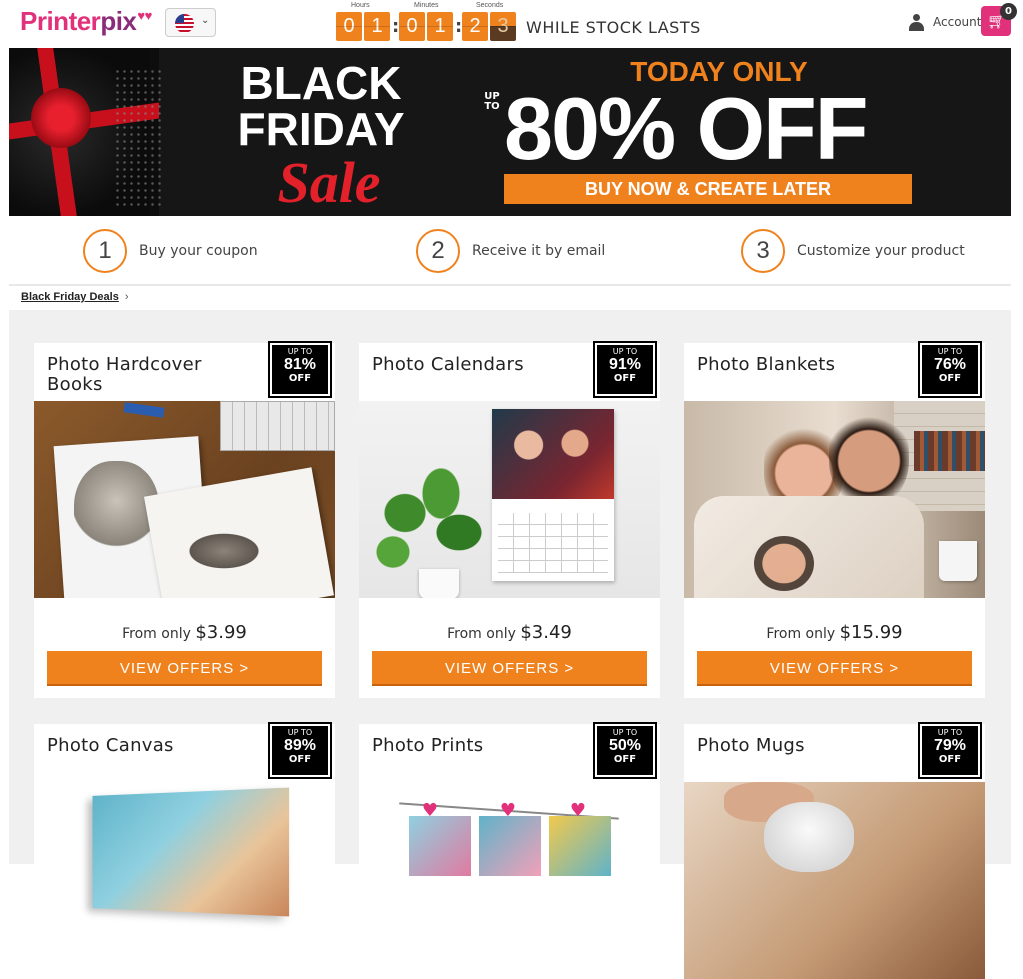  What do you see at coordinates (221, 632) in the screenshot?
I see `price-value: $3.99` at bounding box center [221, 632].